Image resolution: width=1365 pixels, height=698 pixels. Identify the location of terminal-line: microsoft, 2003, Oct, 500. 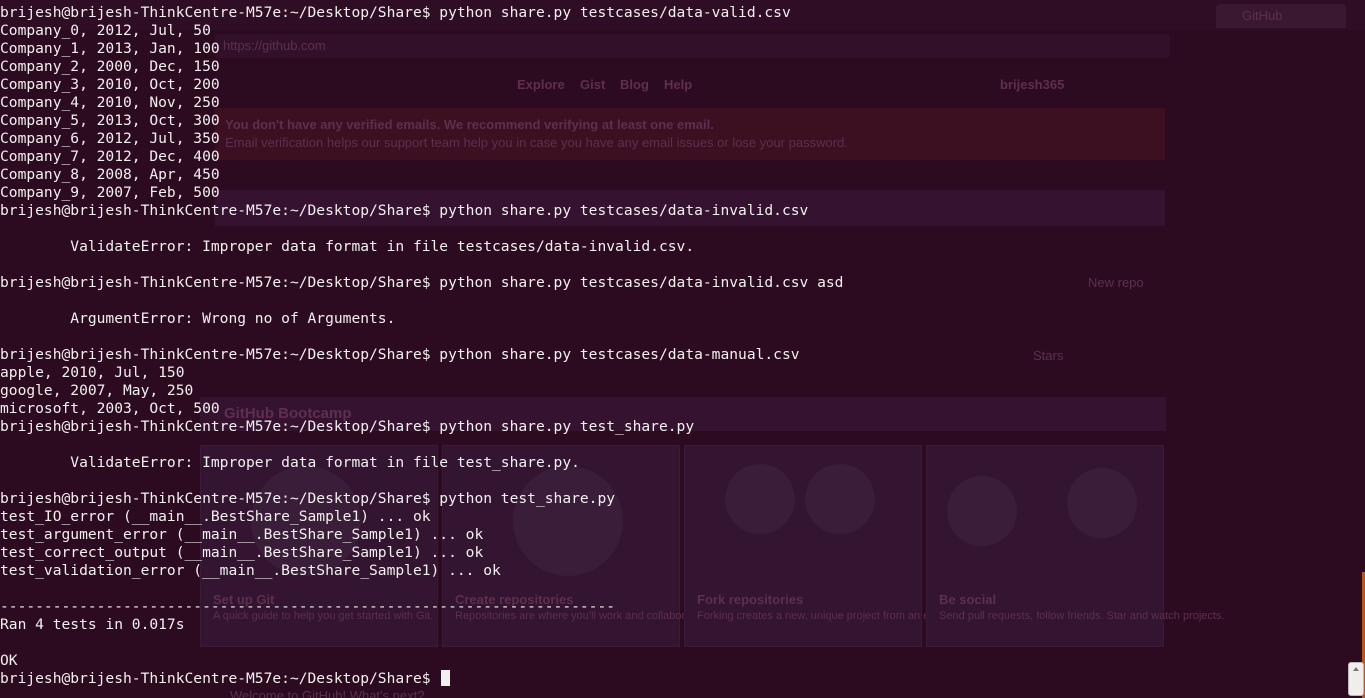
(110, 408).